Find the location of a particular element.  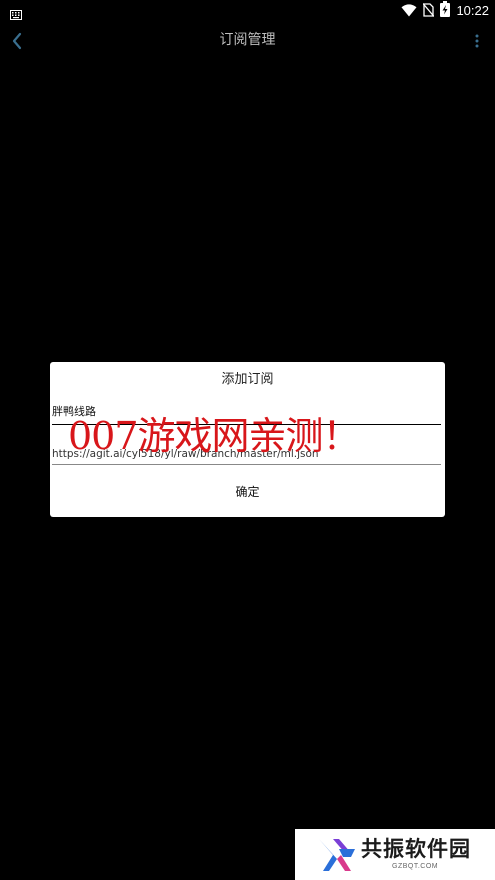

no-sim-icon is located at coordinates (428, 11).